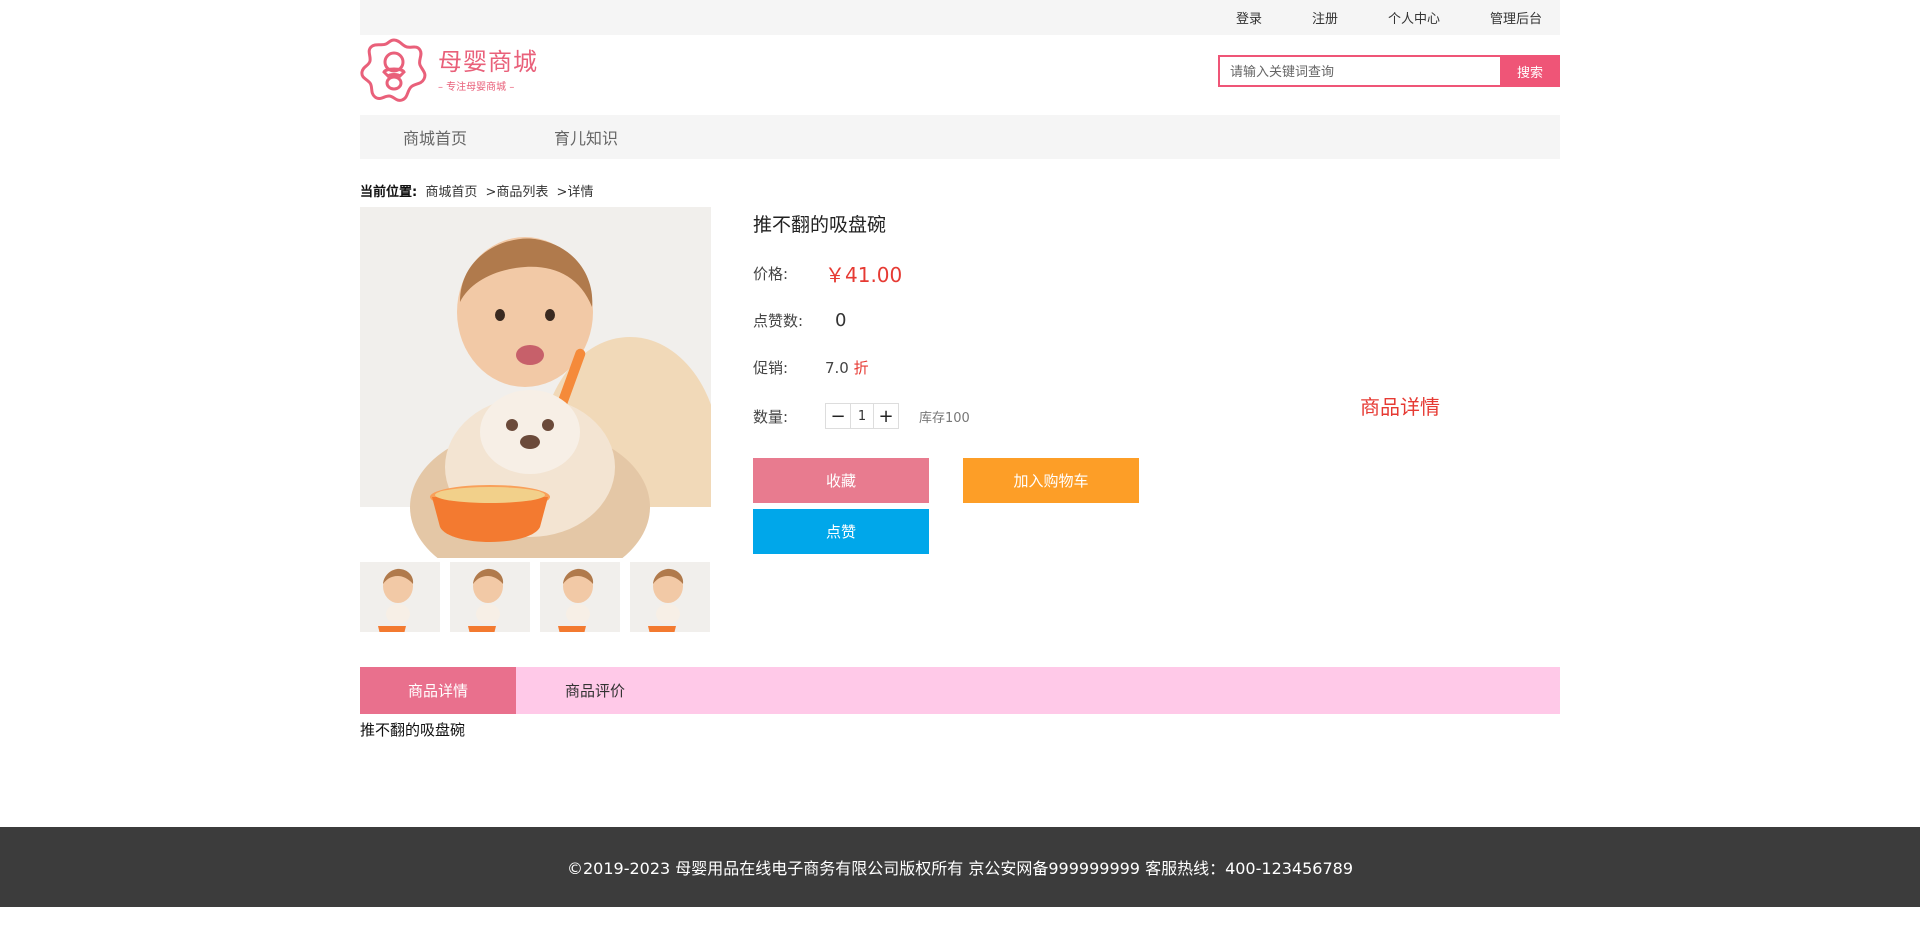 This screenshot has height=937, width=1920. What do you see at coordinates (771, 274) in the screenshot?
I see `price-label: 价格:` at bounding box center [771, 274].